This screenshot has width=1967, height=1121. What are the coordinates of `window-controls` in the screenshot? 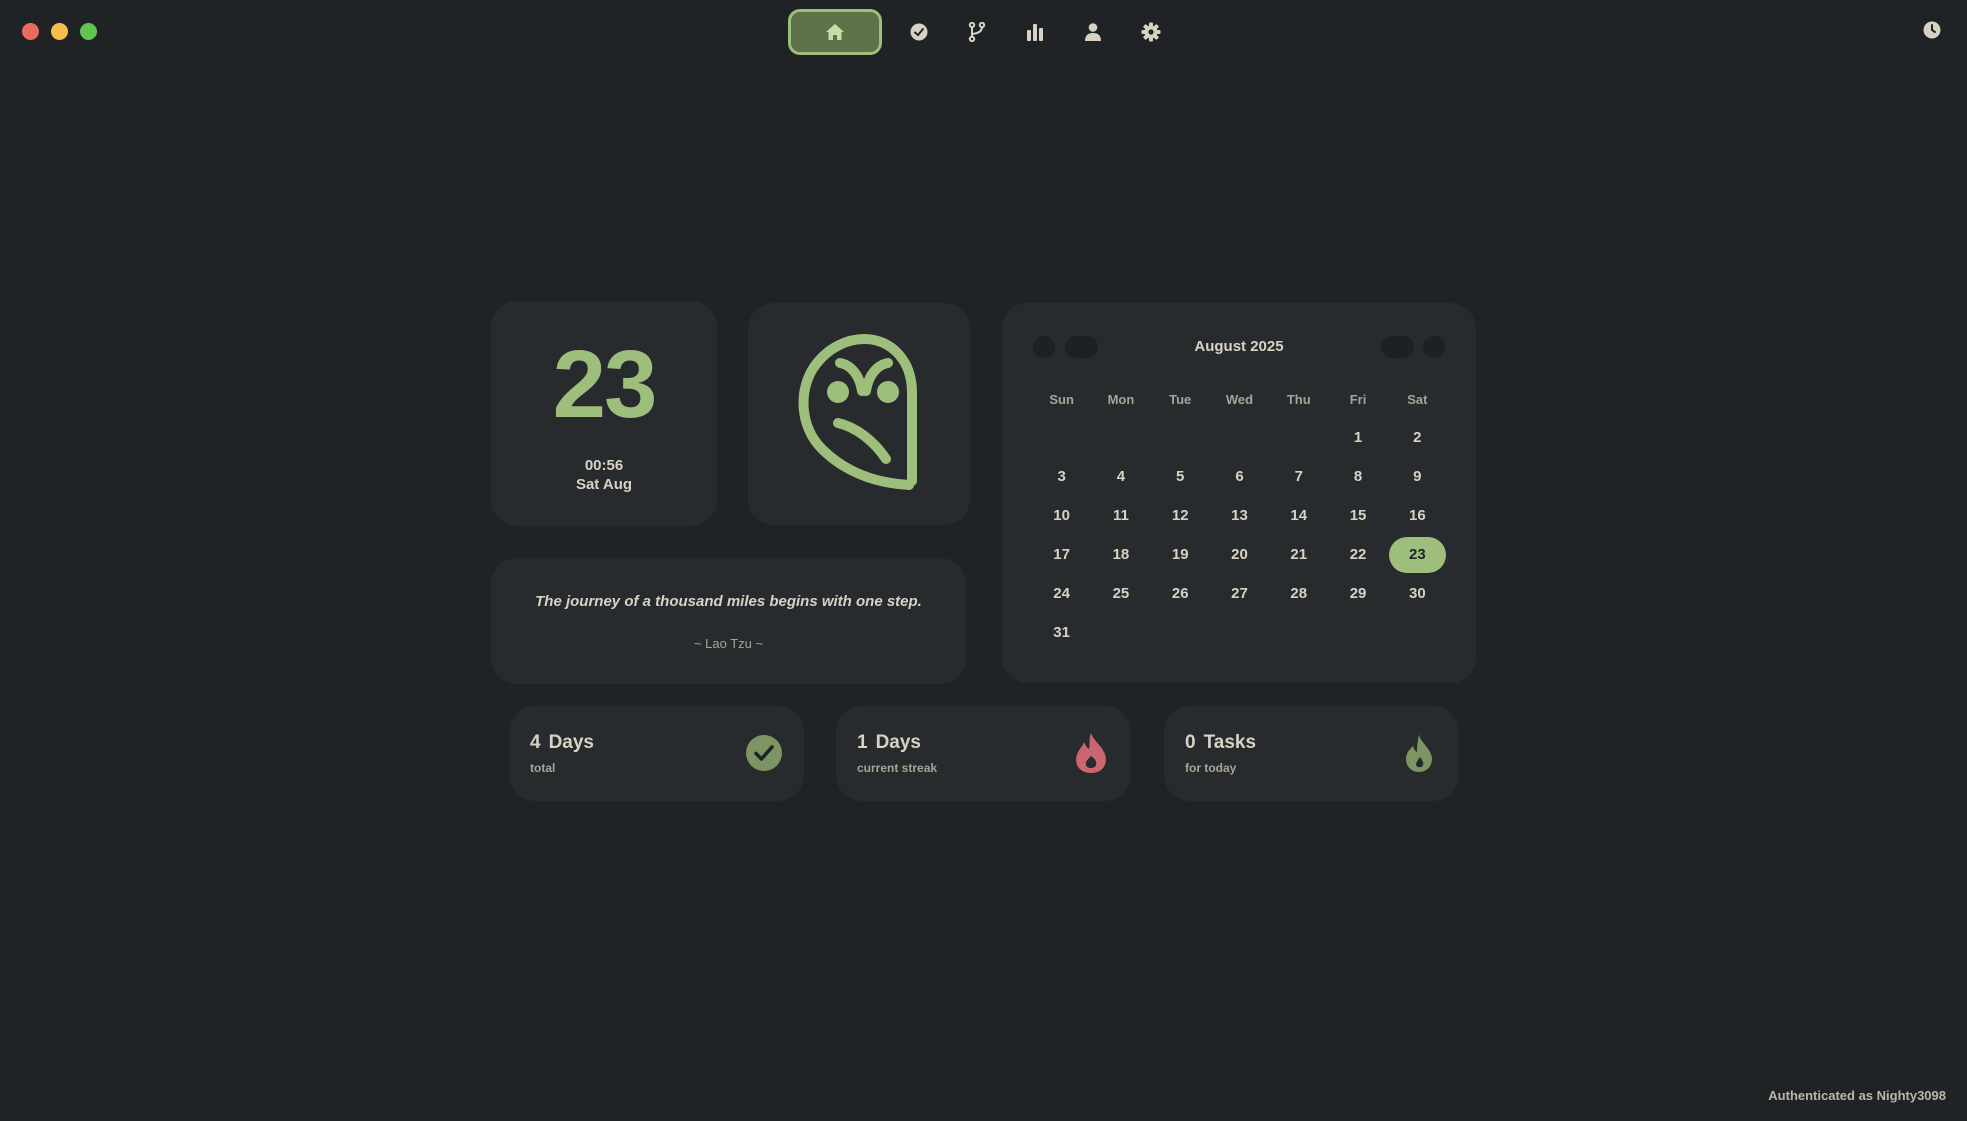 It's located at (59, 31).